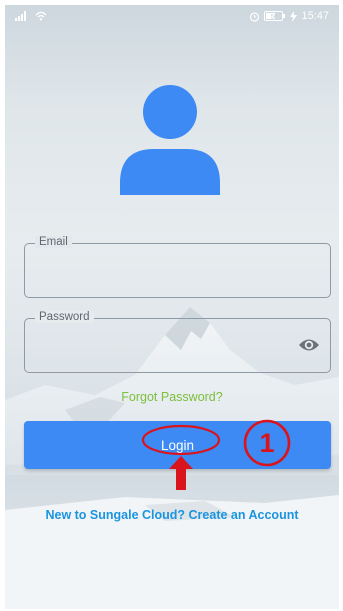 This screenshot has height=611, width=343. Describe the element at coordinates (165, 346) in the screenshot. I see `password-input` at that location.